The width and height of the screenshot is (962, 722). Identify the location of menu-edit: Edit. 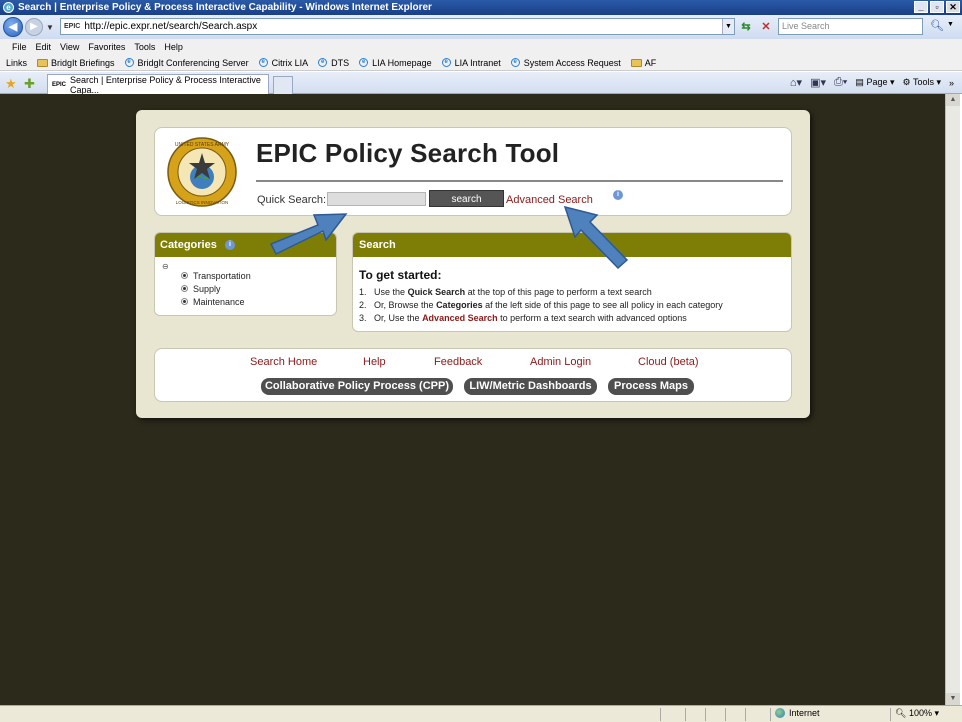
(44, 47).